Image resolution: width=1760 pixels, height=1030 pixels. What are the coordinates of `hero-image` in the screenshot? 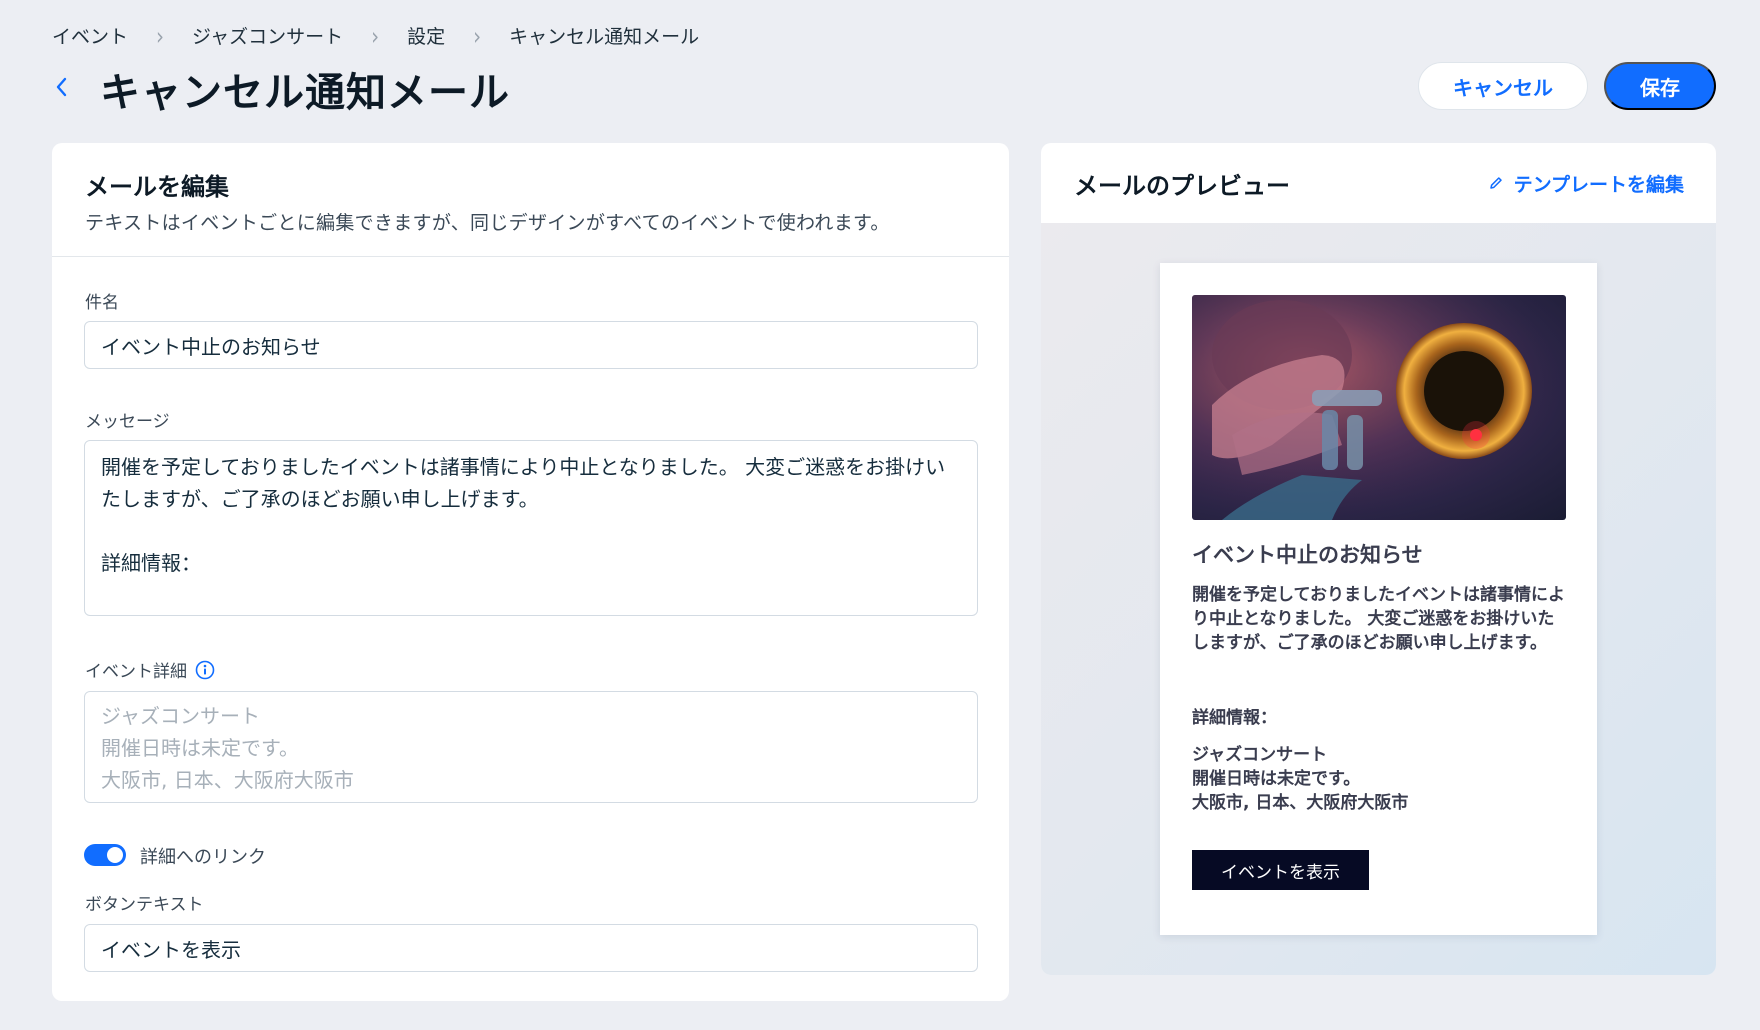 It's located at (1379, 407).